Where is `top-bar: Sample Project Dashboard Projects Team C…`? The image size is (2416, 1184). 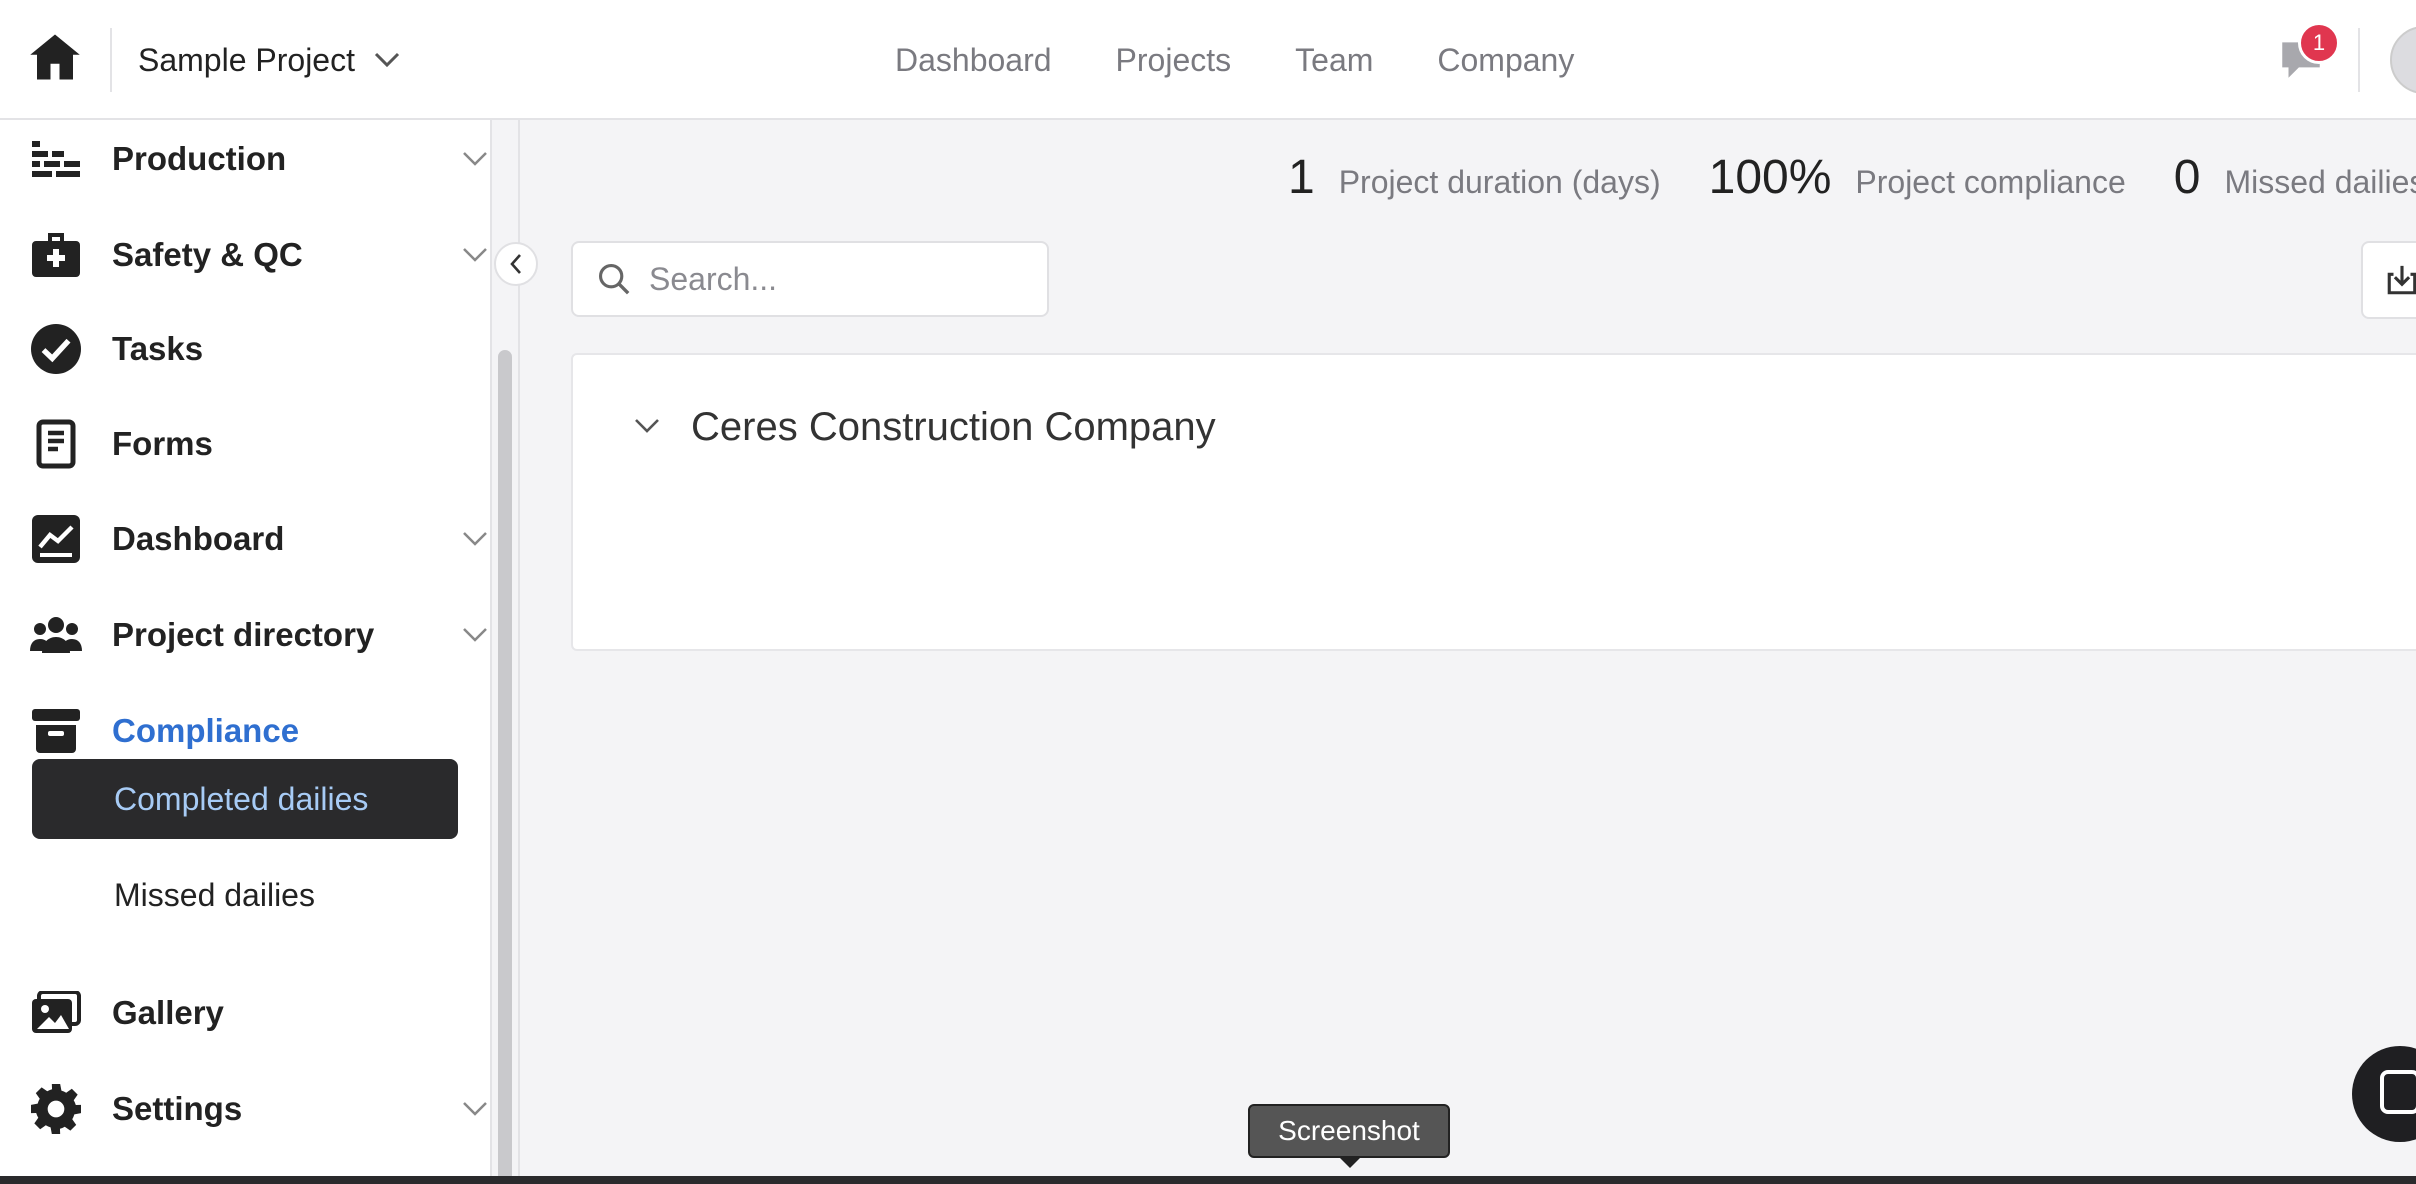
top-bar: Sample Project Dashboard Projects Team C… is located at coordinates (1208, 60).